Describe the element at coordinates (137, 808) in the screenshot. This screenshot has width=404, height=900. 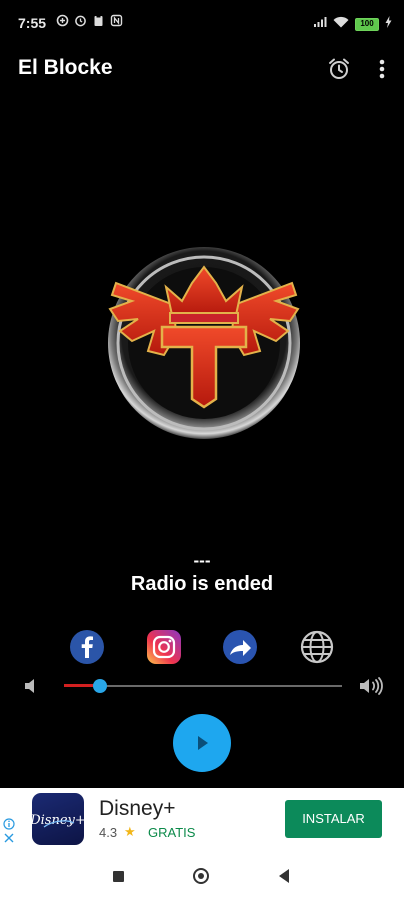
I see `ad-app-name: Disney+` at that location.